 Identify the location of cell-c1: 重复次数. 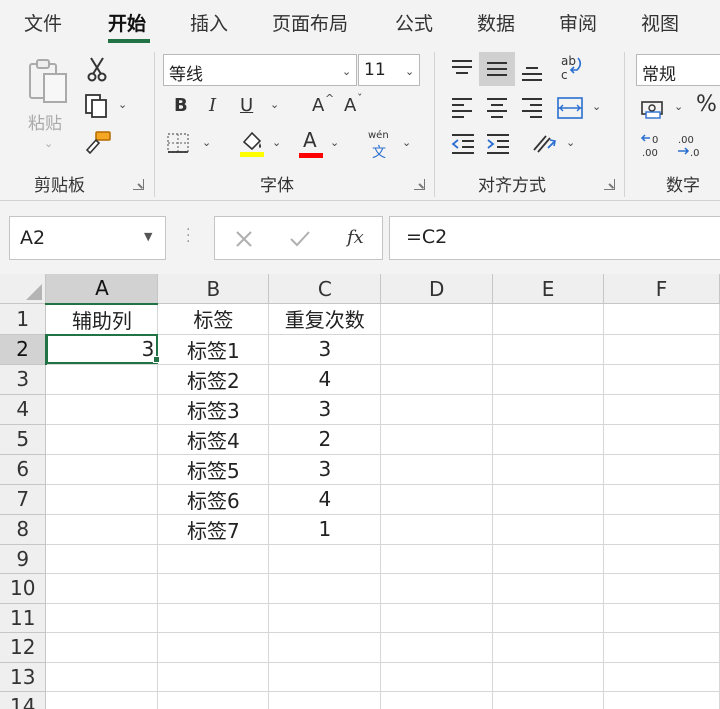
(325, 319).